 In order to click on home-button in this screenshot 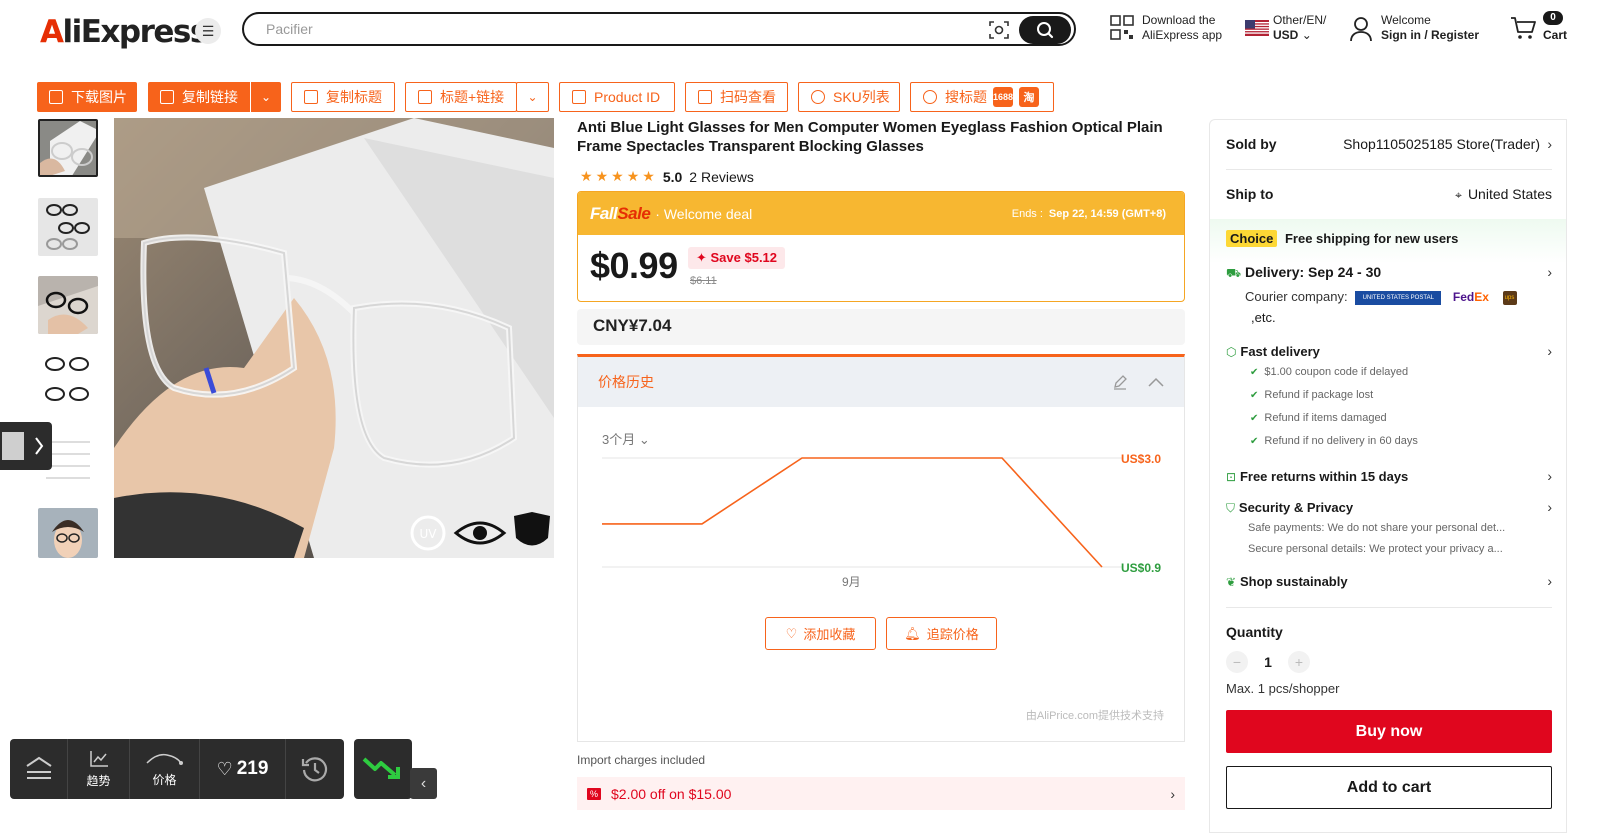, I will do `click(39, 769)`.